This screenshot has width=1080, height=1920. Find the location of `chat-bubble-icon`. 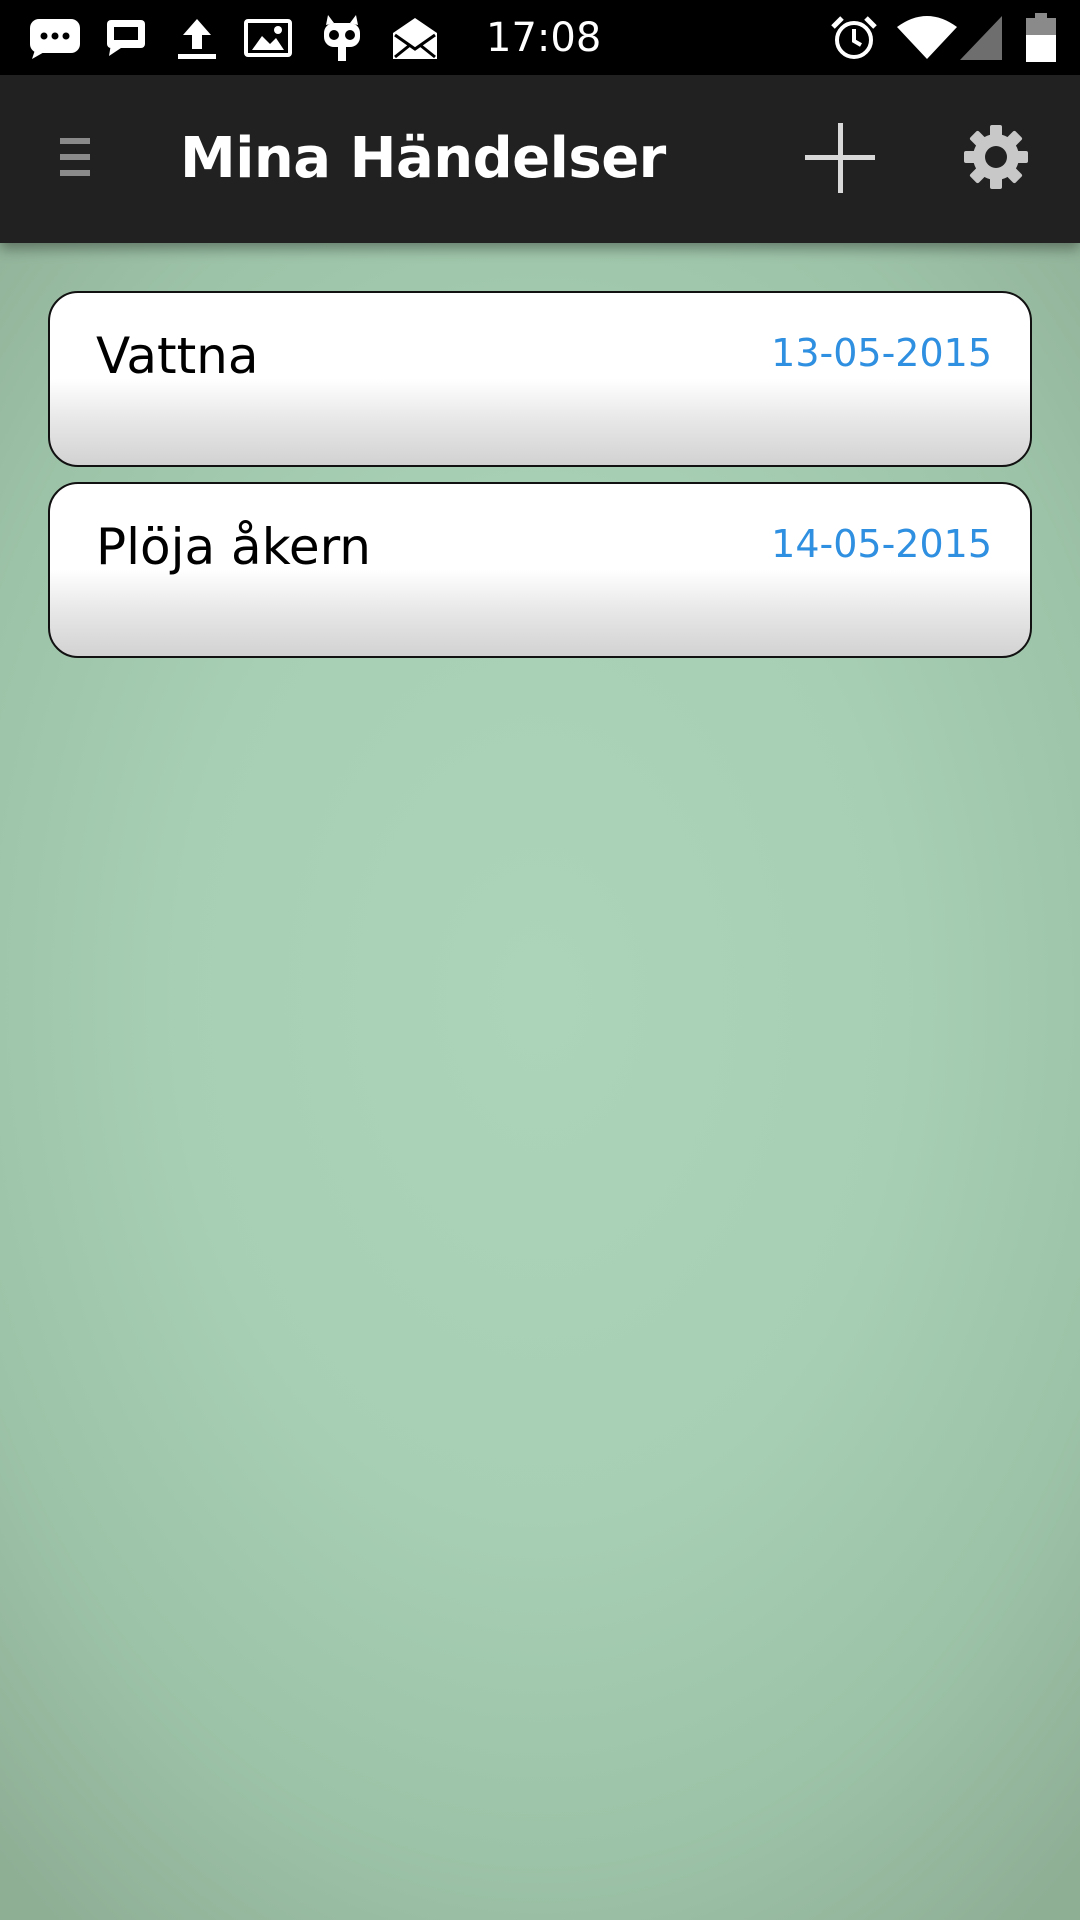

chat-bubble-icon is located at coordinates (55, 38).